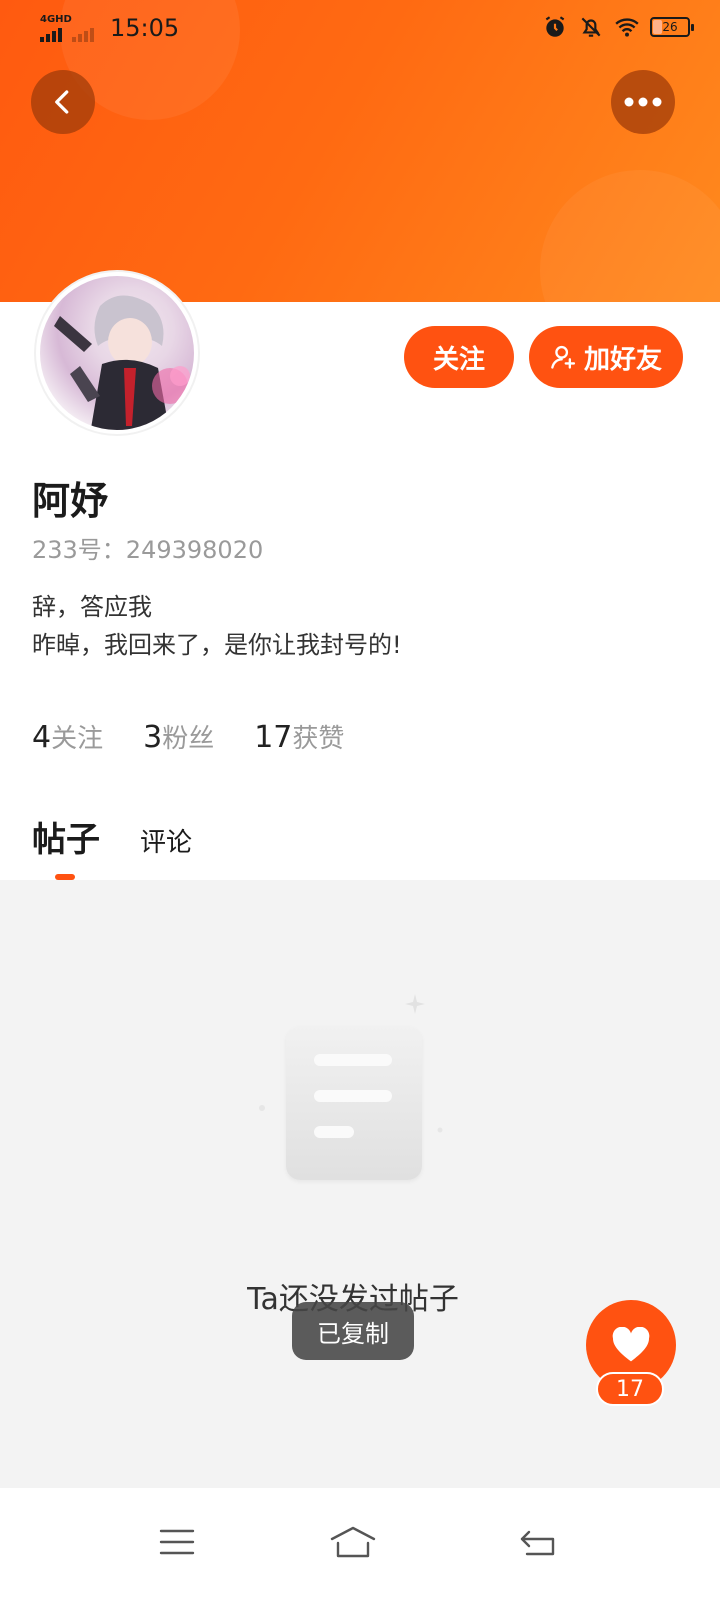 This screenshot has height=1600, width=720. I want to click on add-friend-label: 加好友, so click(622, 359).